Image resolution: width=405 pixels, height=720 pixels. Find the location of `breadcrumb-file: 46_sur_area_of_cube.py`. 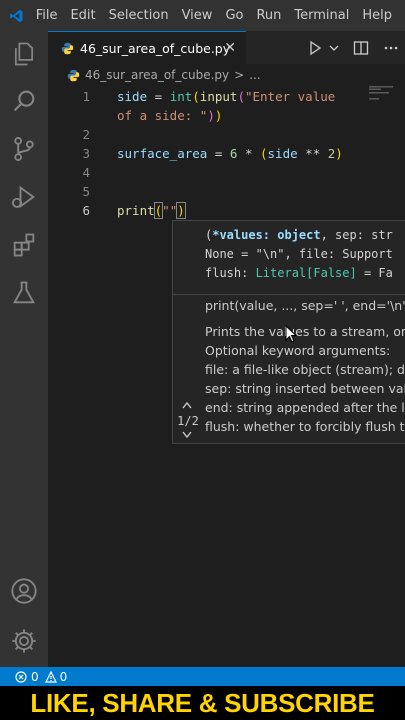

breadcrumb-file: 46_sur_area_of_cube.py is located at coordinates (157, 75).